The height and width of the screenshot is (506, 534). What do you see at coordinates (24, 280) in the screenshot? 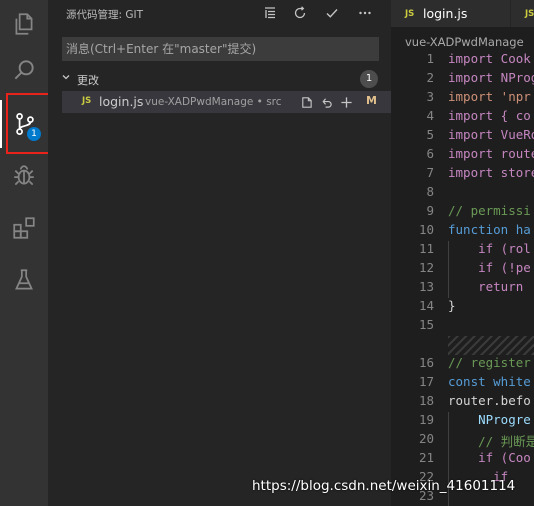
I see `testing-icon` at bounding box center [24, 280].